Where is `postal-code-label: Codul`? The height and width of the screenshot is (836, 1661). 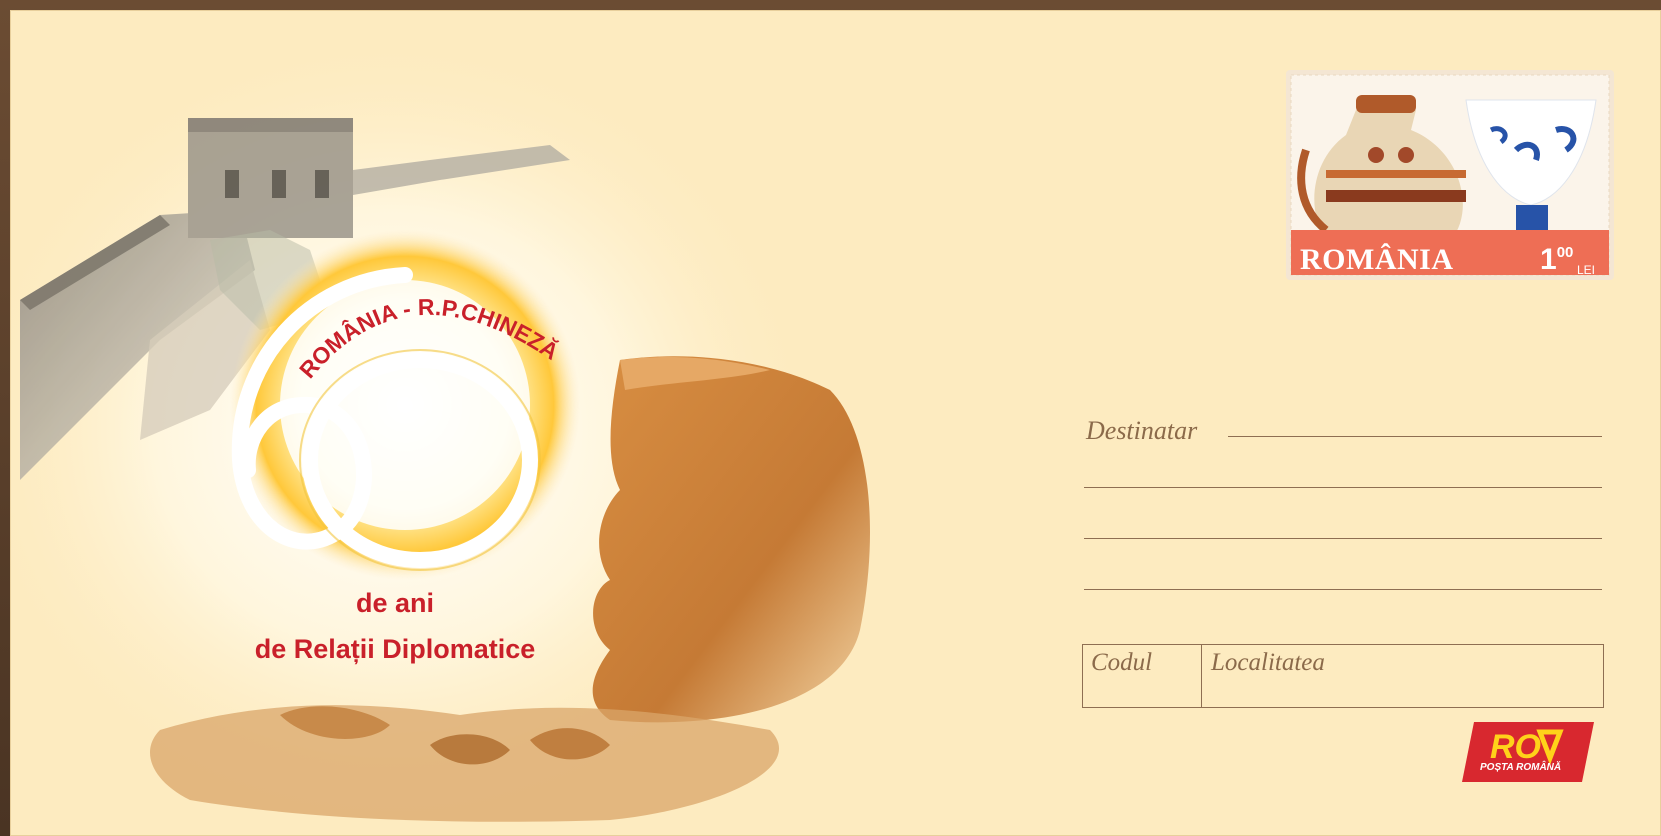 postal-code-label: Codul is located at coordinates (1122, 662).